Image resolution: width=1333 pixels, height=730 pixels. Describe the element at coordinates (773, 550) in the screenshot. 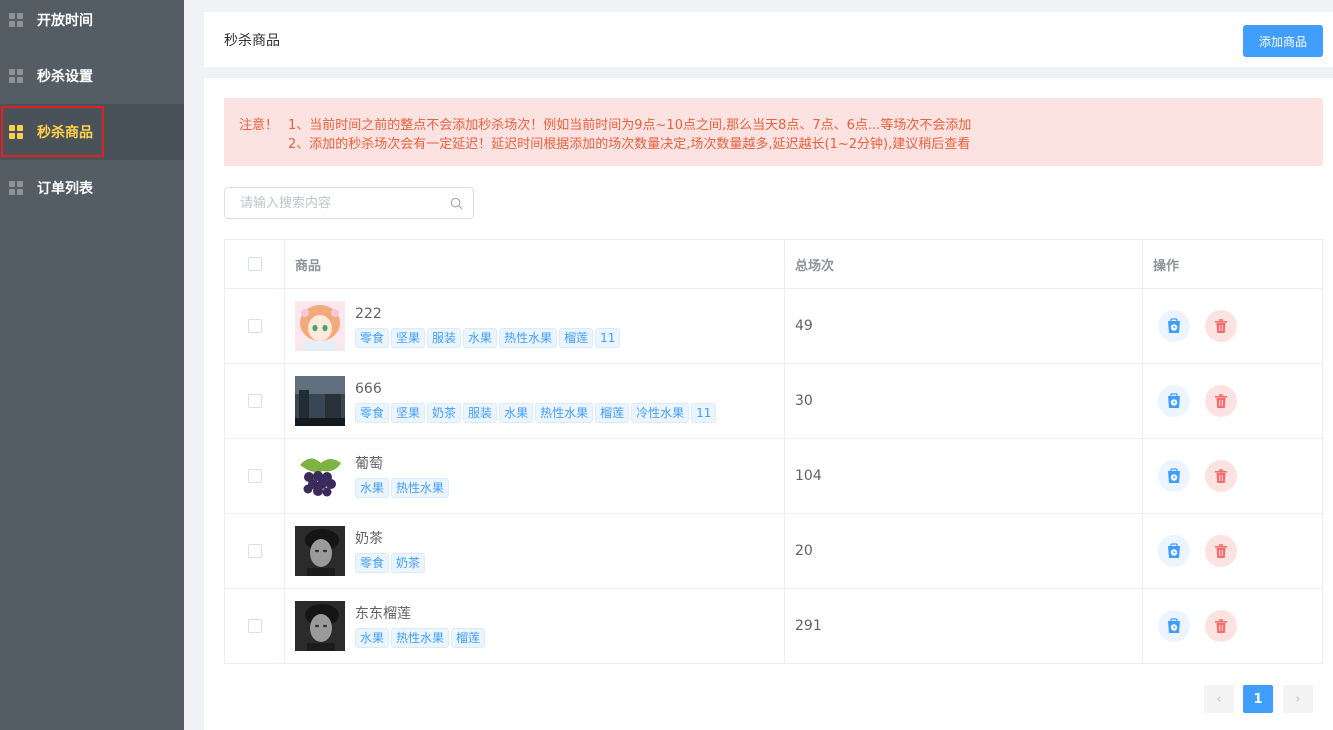

I see `table-row: 奶茶 零食 奶茶 20` at that location.